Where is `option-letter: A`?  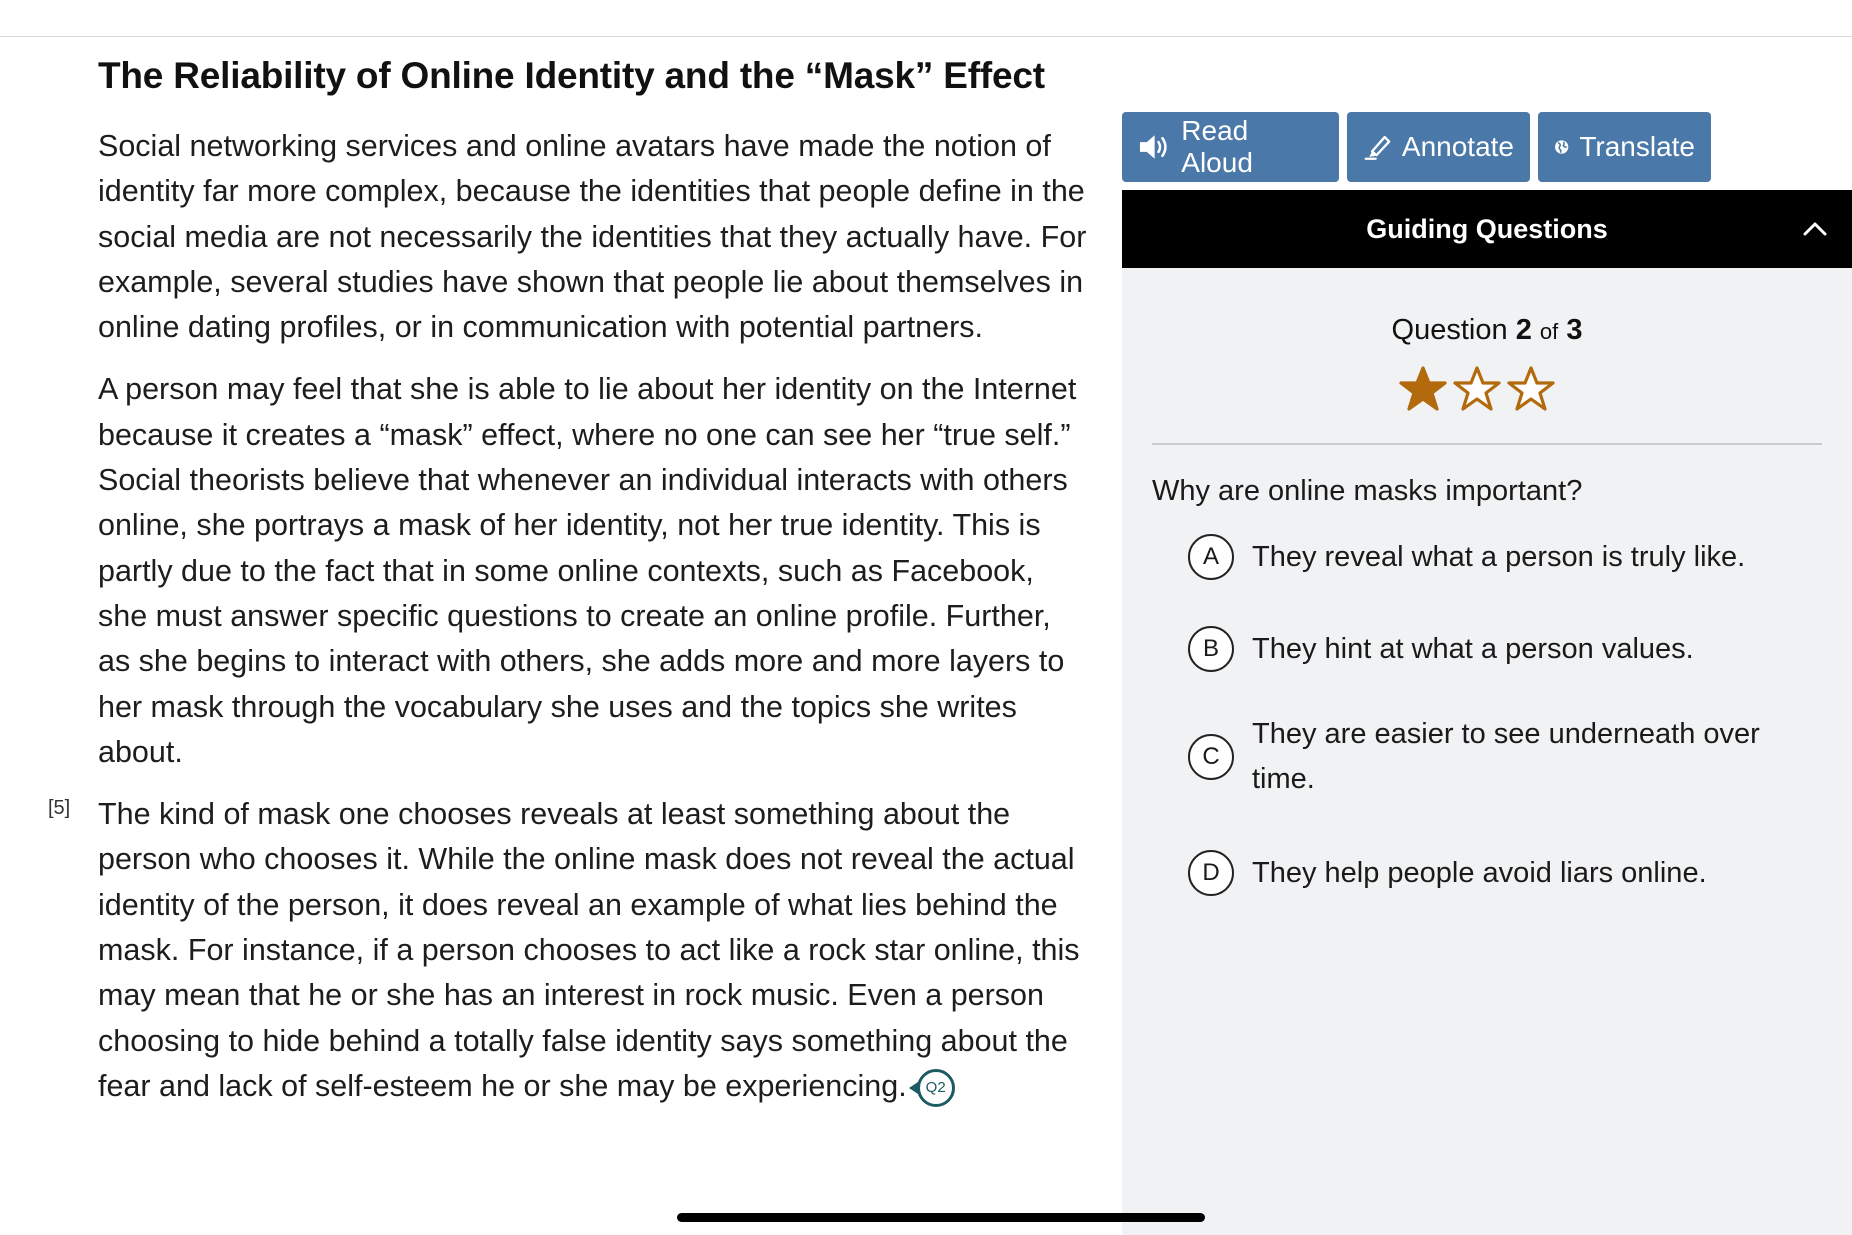 option-letter: A is located at coordinates (1211, 557).